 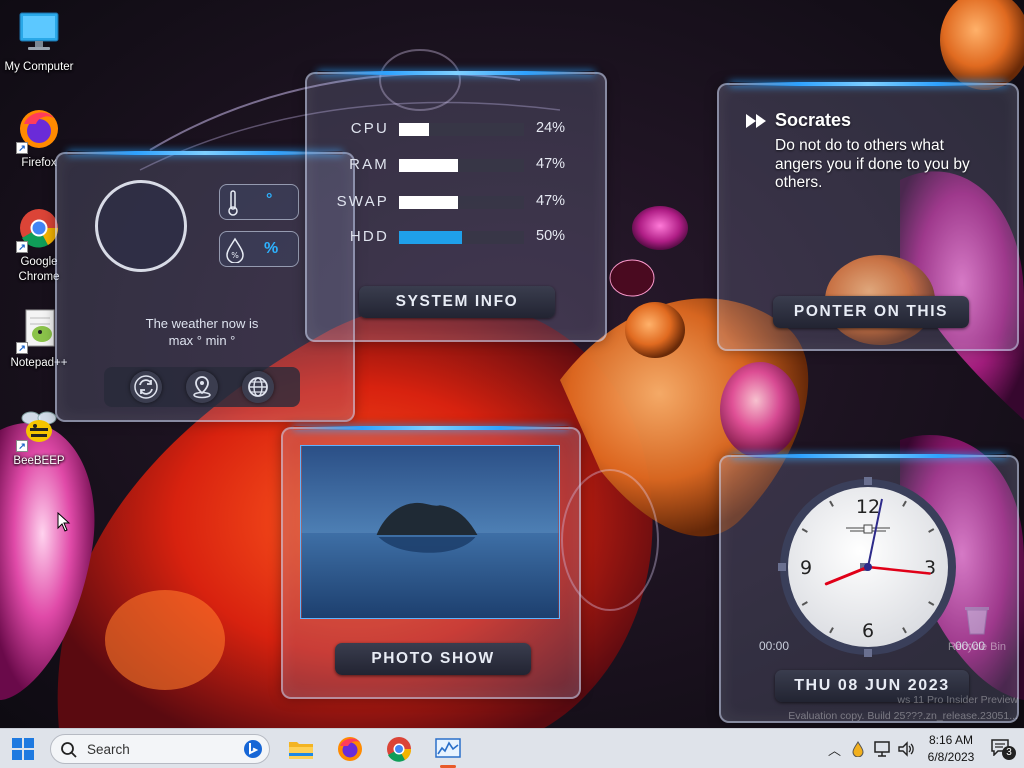 I want to click on fast-forward-icon, so click(x=756, y=121).